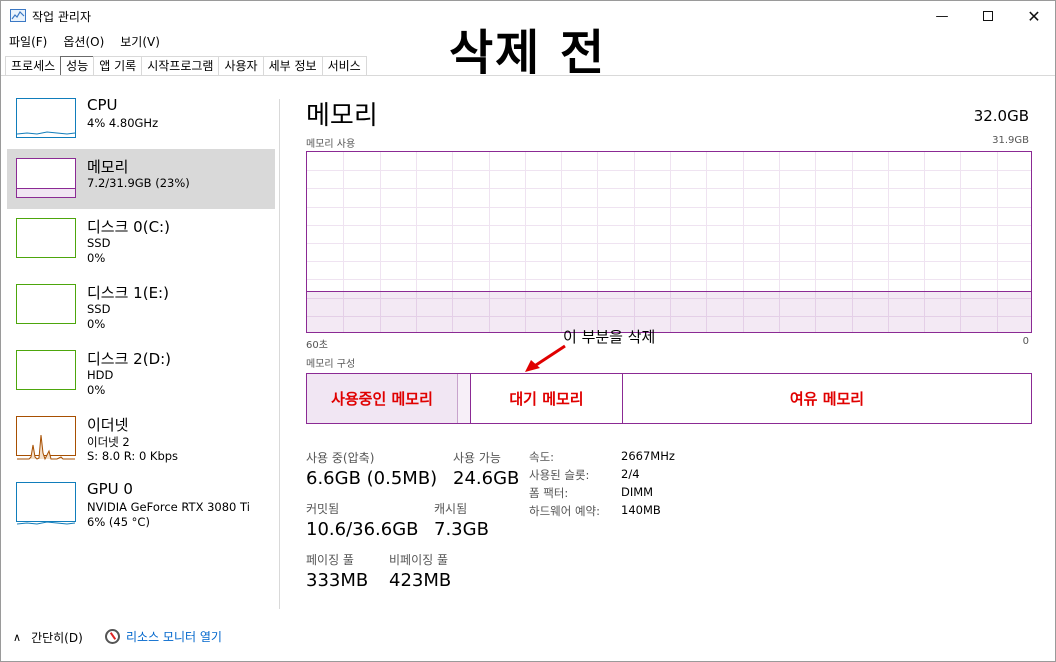 The width and height of the screenshot is (1056, 662). I want to click on composition-free: 여유 메모리, so click(827, 399).